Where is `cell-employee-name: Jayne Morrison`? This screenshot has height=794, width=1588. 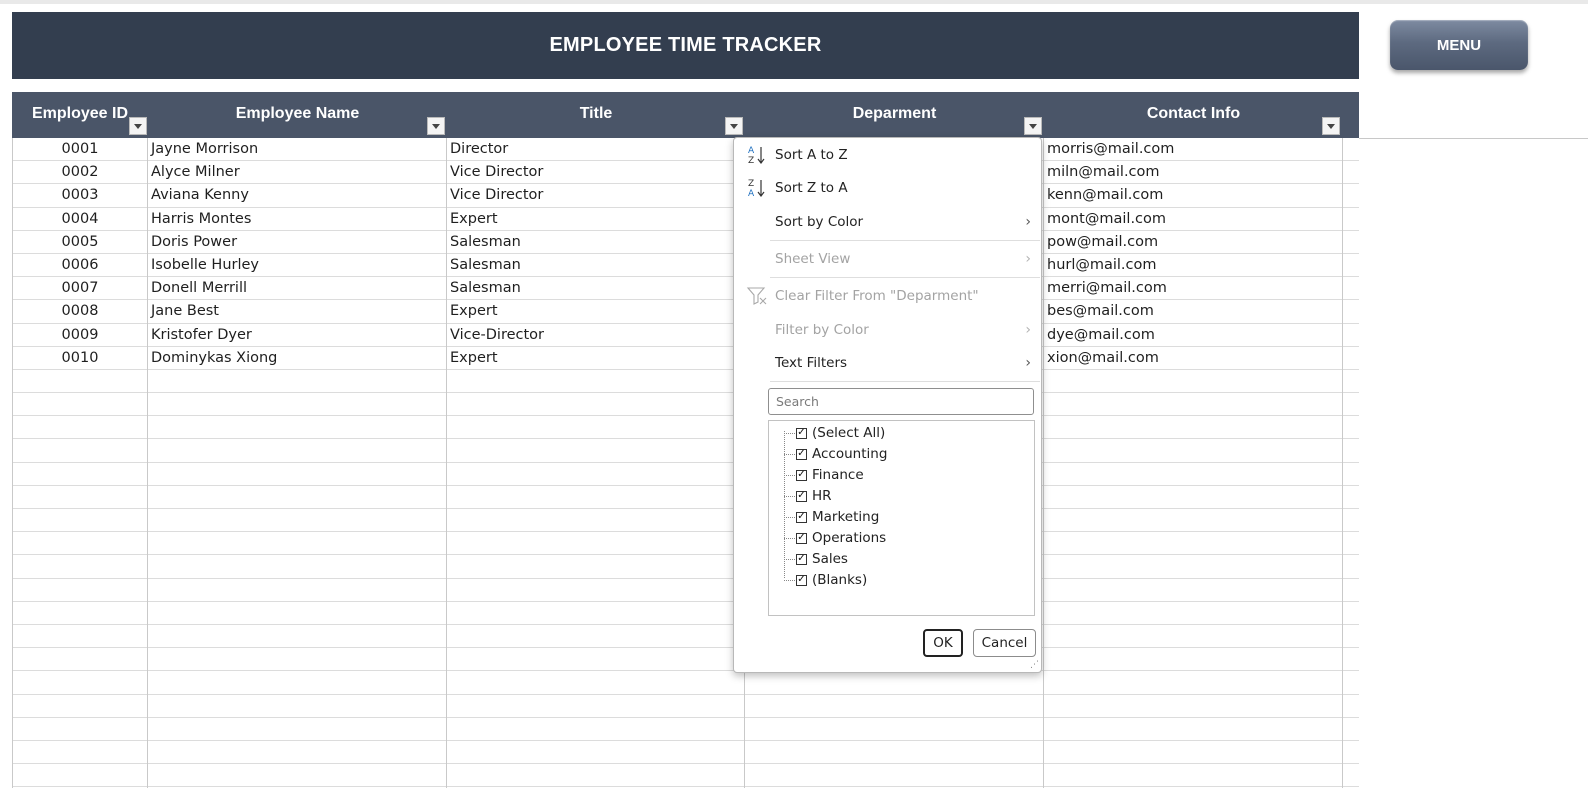
cell-employee-name: Jayne Morrison is located at coordinates (296, 149).